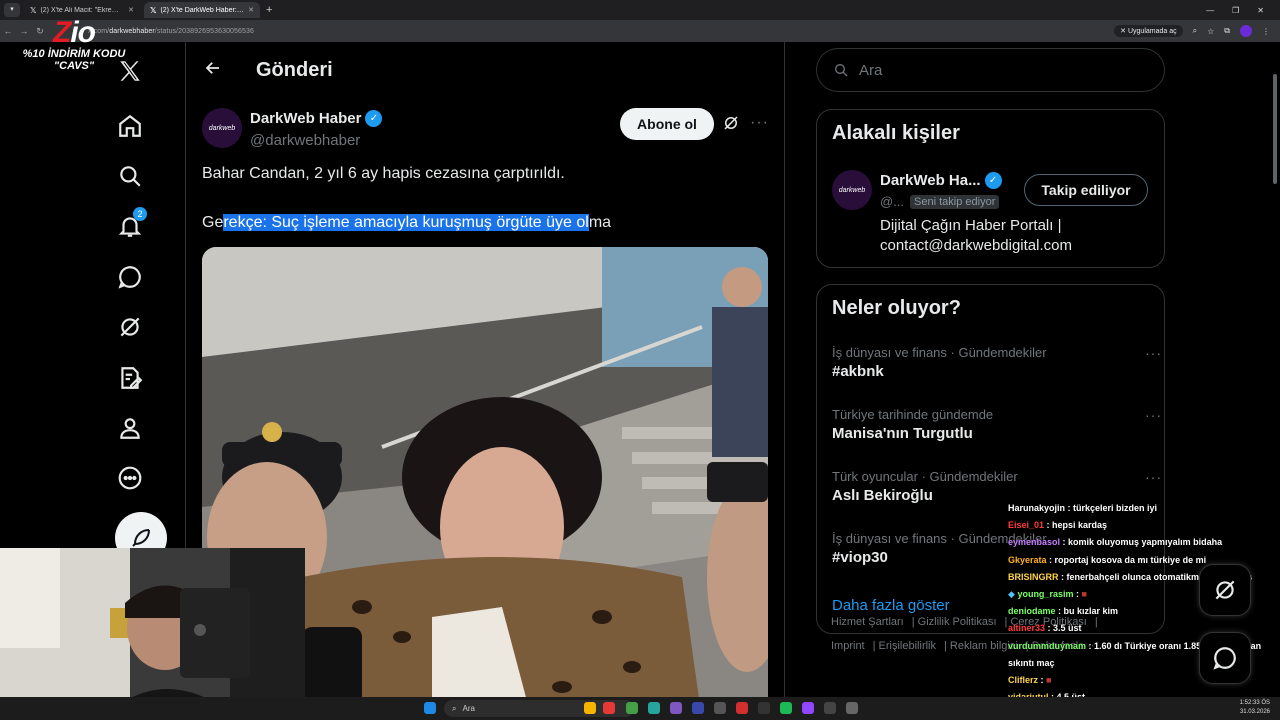  Describe the element at coordinates (993, 180) in the screenshot. I see `verified-badge-icon: ✓` at that location.